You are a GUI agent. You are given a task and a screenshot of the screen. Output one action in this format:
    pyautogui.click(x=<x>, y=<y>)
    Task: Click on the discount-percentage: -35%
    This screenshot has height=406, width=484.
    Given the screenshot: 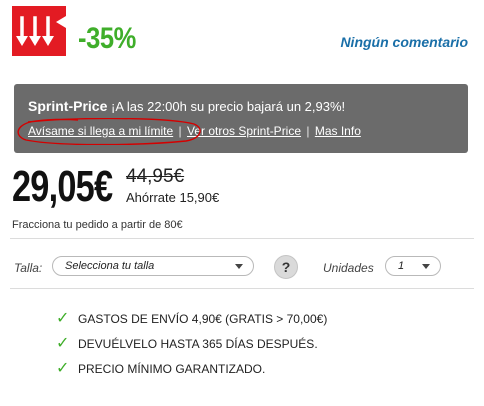 What is the action you would take?
    pyautogui.click(x=107, y=38)
    